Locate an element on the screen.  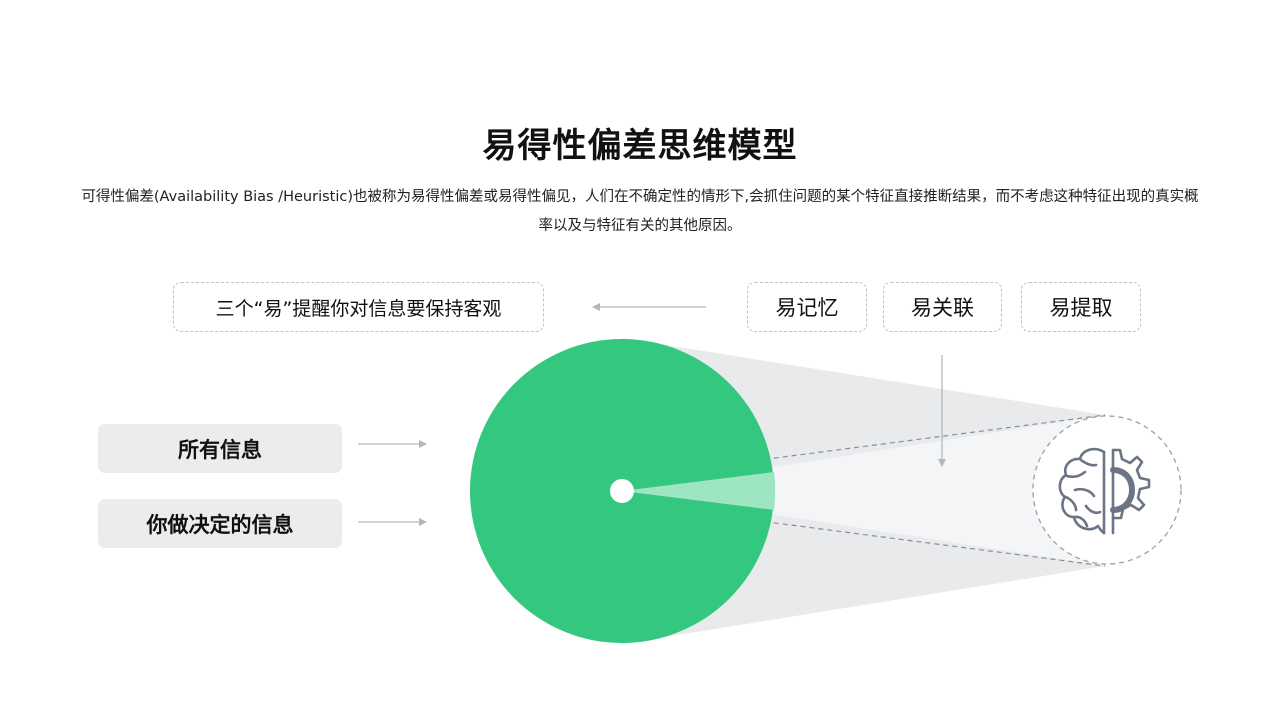
tag-easy-to-remember: 易记忆 is located at coordinates (807, 307).